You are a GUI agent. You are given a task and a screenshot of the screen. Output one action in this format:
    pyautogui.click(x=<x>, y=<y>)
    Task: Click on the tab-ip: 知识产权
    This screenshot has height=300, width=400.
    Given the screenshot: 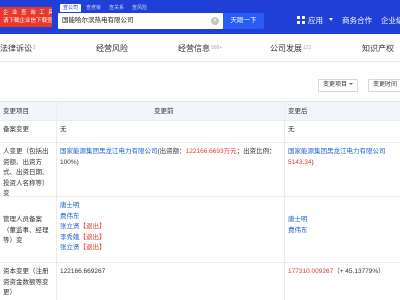 What is the action you would take?
    pyautogui.click(x=378, y=48)
    